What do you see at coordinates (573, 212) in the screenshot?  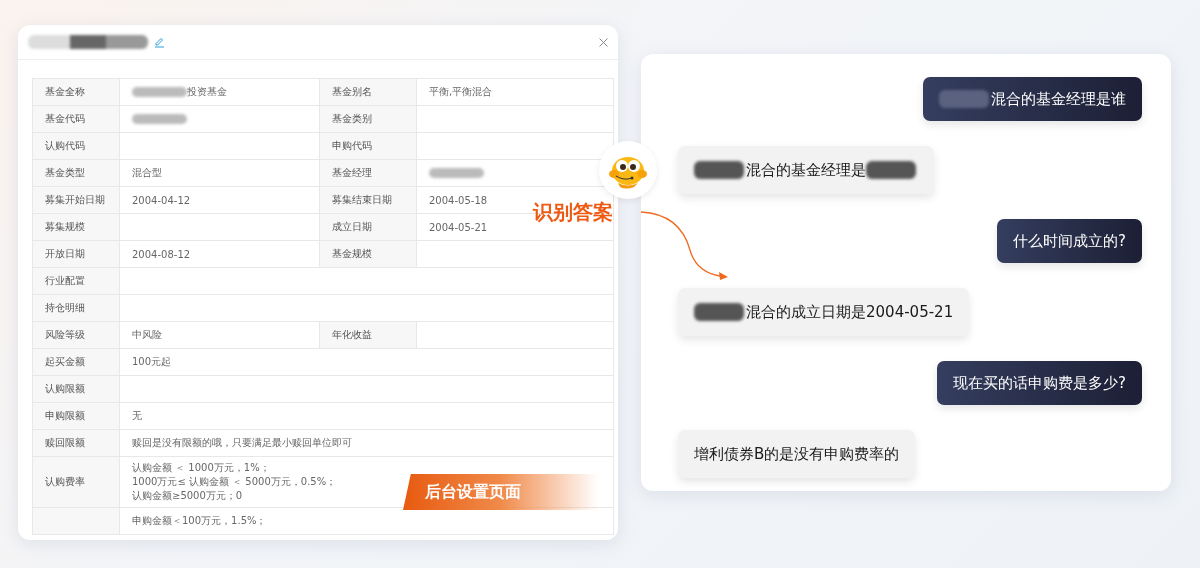 I see `callout-label: 识别答案` at bounding box center [573, 212].